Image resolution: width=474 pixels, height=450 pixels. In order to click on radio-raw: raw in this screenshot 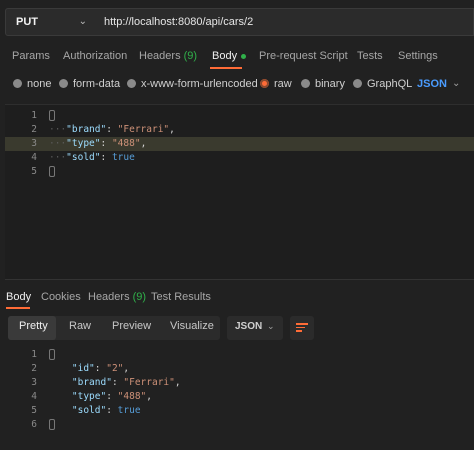, I will do `click(276, 84)`.